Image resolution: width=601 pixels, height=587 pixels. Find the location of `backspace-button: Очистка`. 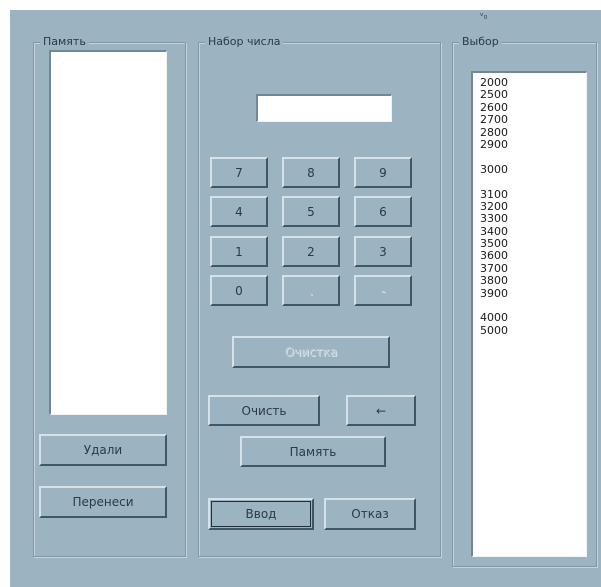

backspace-button: Очистка is located at coordinates (311, 352).